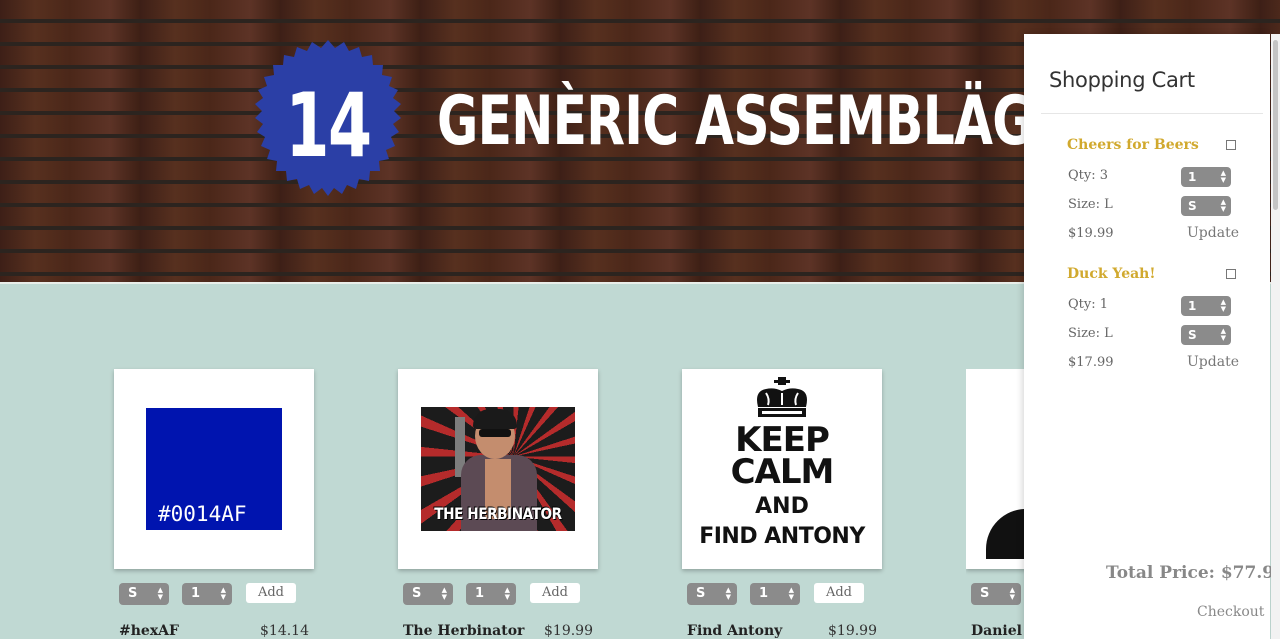  What do you see at coordinates (1152, 113) in the screenshot?
I see `divider` at bounding box center [1152, 113].